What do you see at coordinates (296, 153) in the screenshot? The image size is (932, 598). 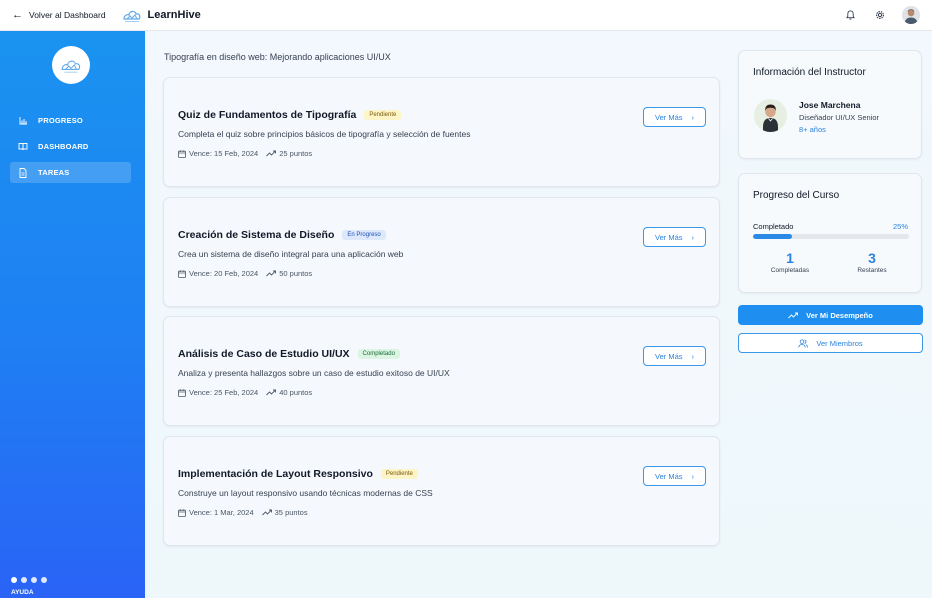 I see `points-text: 25 puntos` at bounding box center [296, 153].